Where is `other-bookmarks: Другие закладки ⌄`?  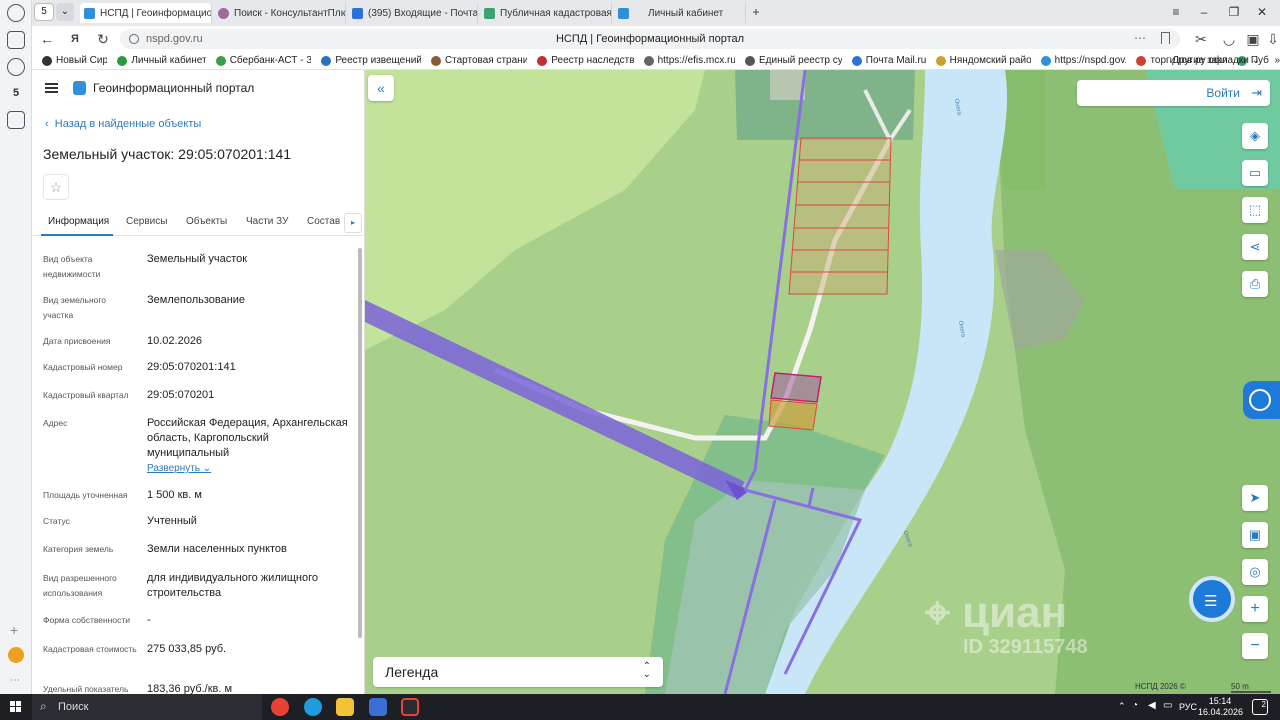
other-bookmarks: Другие закладки ⌄ is located at coordinates (1216, 60).